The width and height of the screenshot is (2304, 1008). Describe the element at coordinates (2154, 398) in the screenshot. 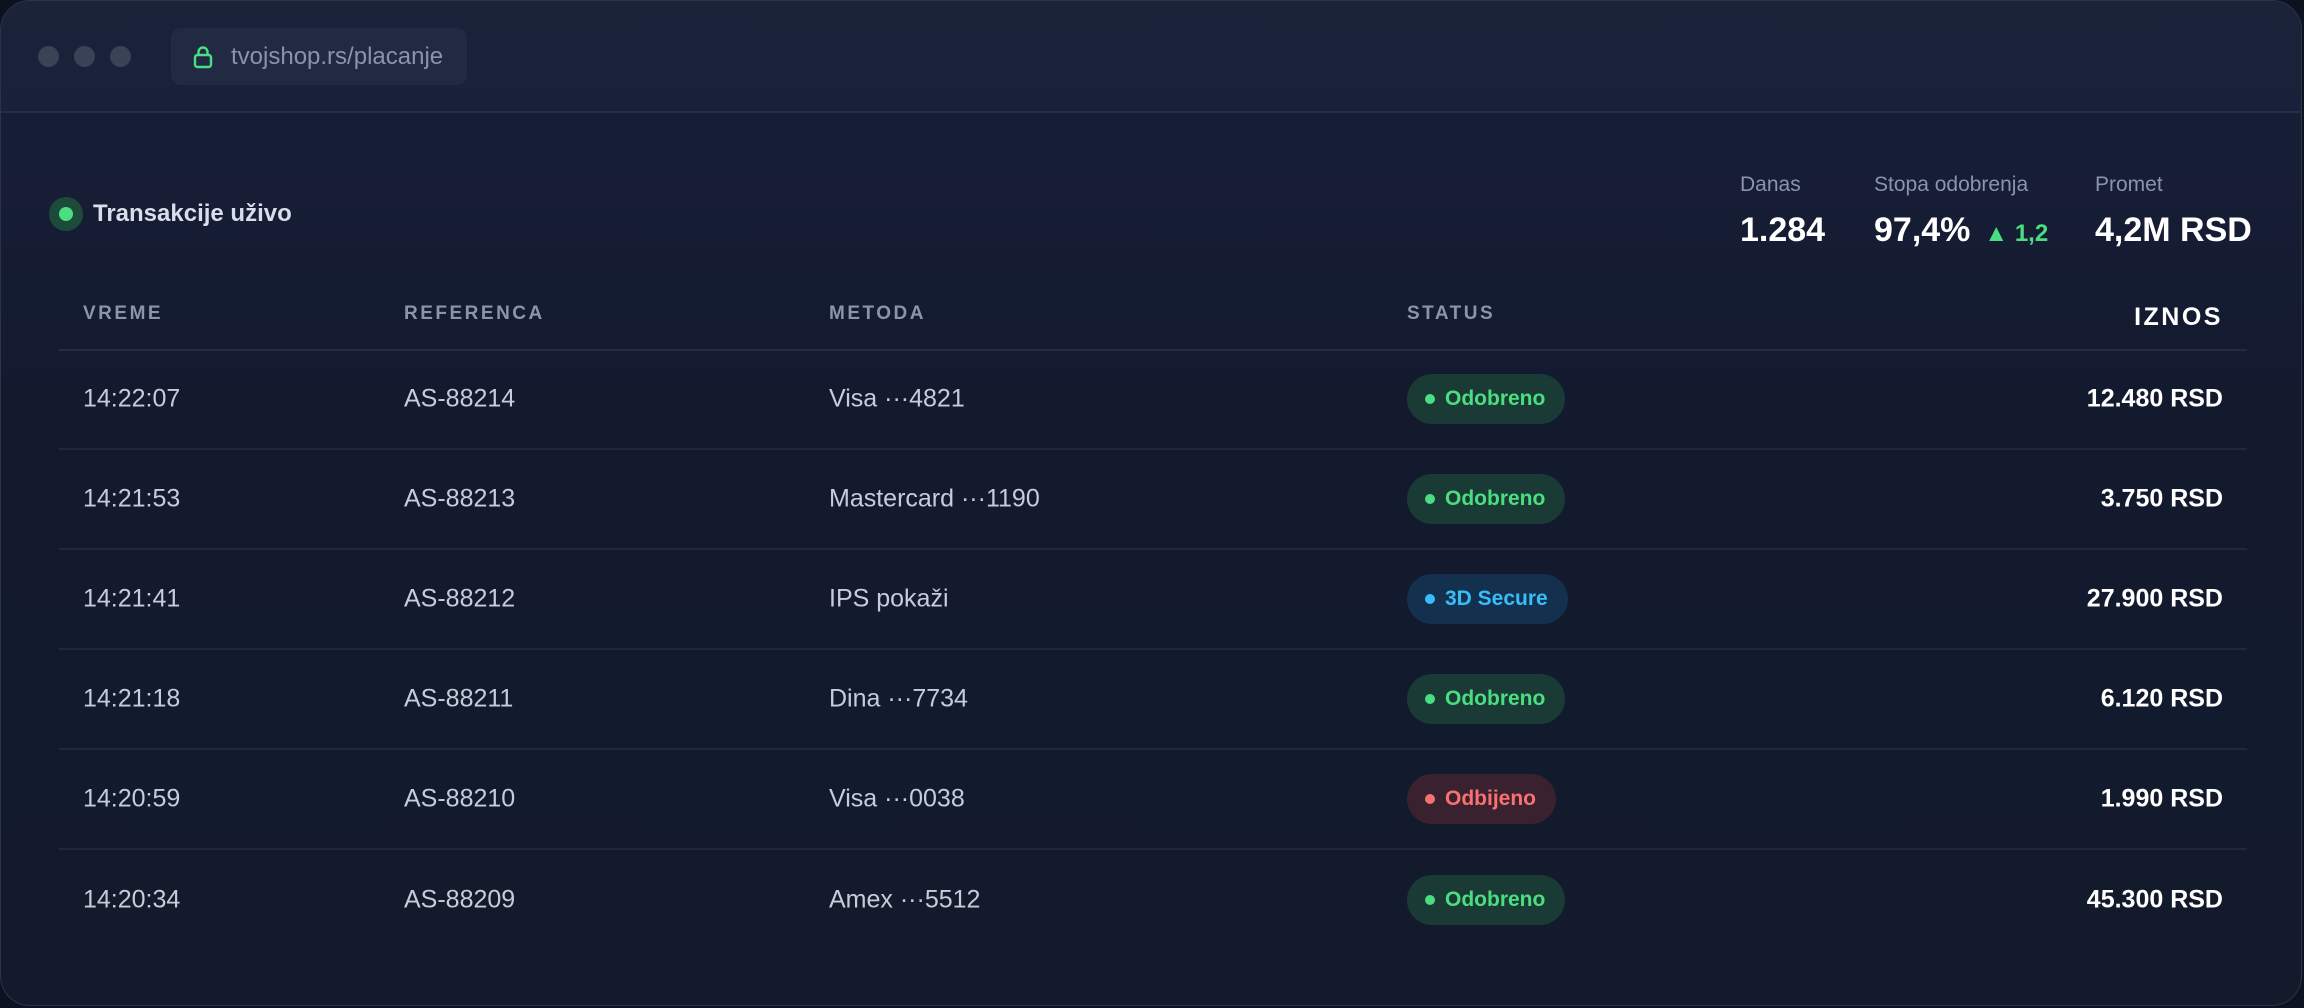

I see `amount-cell: 12.480 RSD` at that location.